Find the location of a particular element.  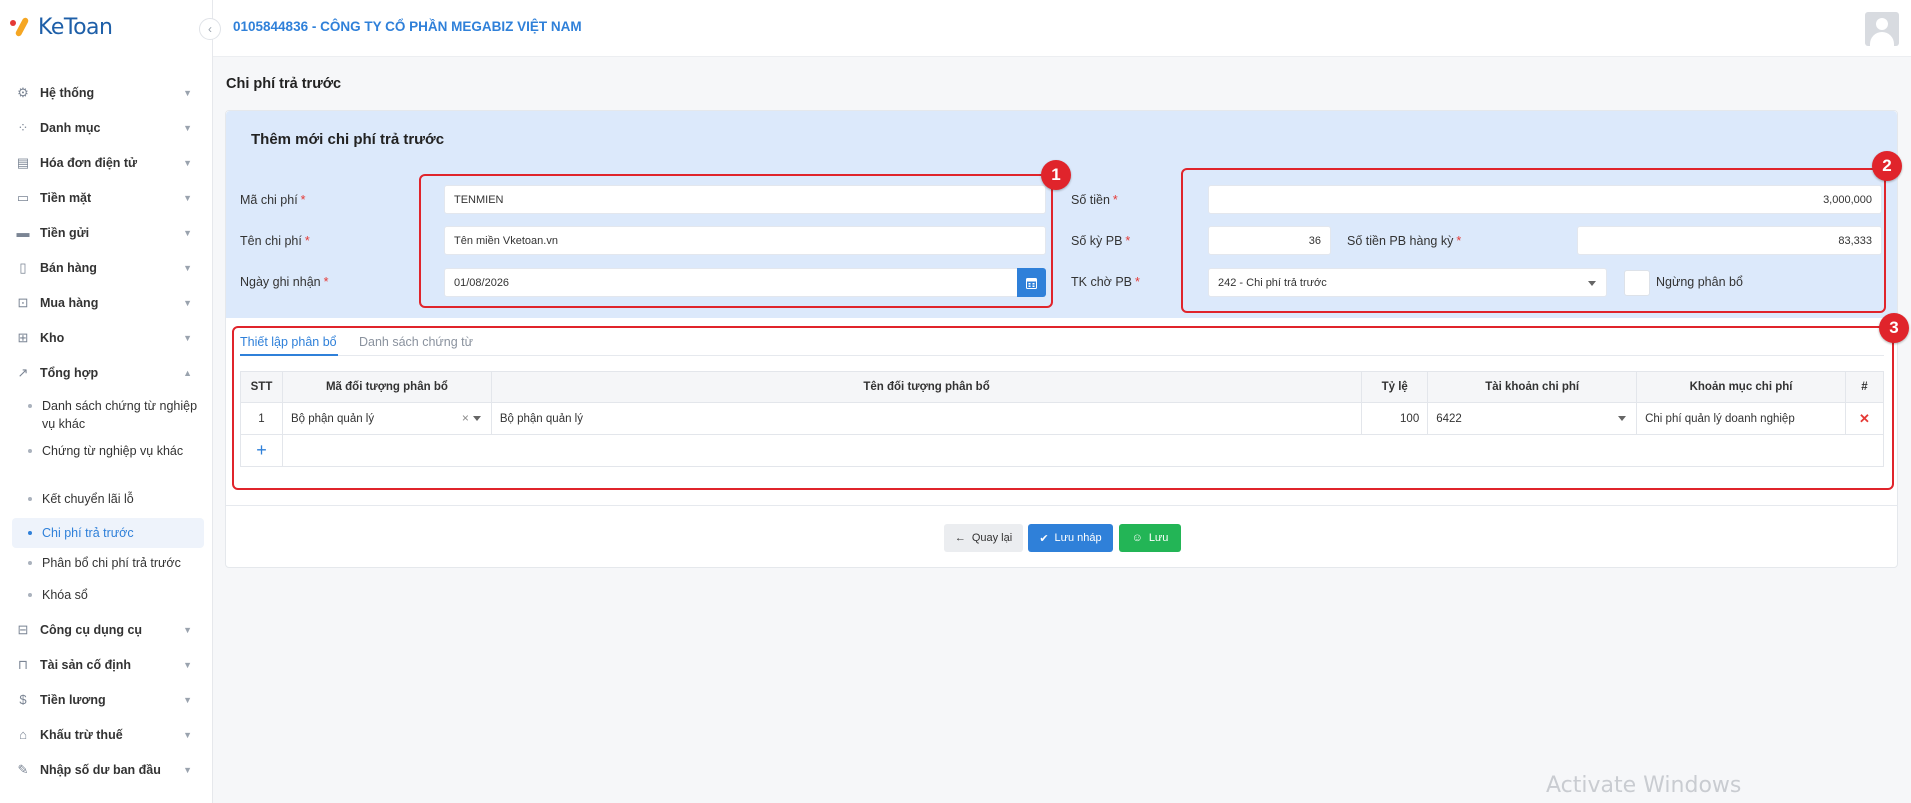

sidebar-item-hoa-don: ▤ Hóa đơn điện tử ▼ is located at coordinates (106, 162).